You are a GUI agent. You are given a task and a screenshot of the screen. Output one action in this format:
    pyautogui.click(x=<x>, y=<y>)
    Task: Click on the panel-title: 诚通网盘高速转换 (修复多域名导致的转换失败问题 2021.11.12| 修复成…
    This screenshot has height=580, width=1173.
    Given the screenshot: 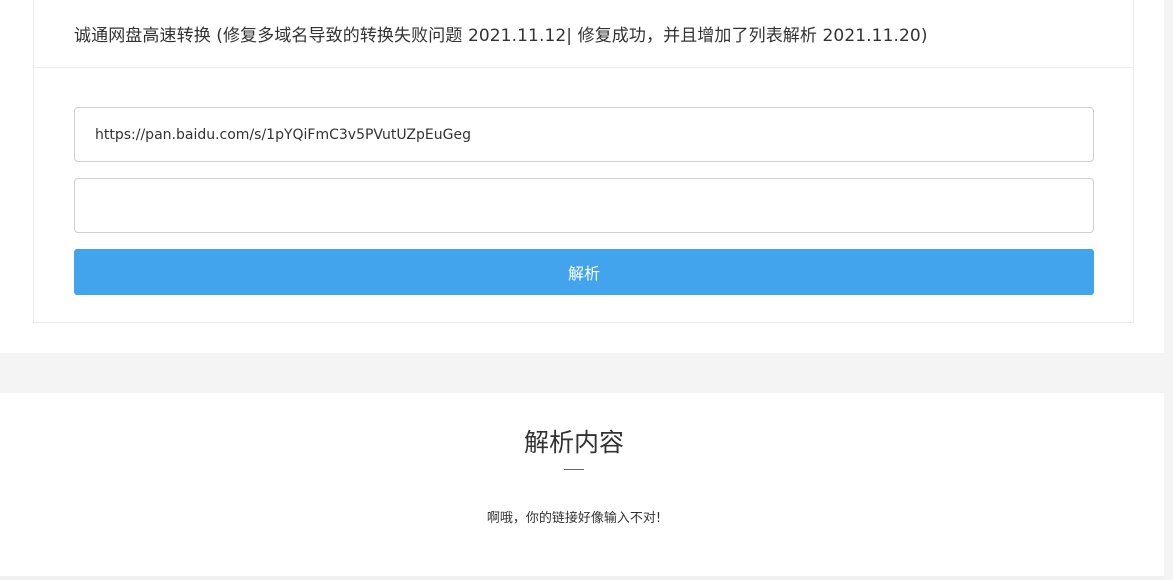 What is the action you would take?
    pyautogui.click(x=501, y=36)
    